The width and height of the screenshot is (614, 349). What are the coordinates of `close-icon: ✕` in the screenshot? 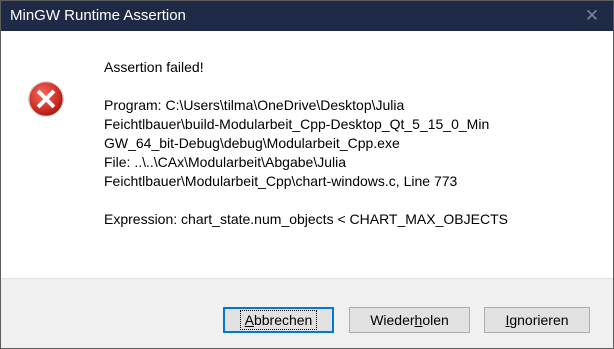 It's located at (592, 16).